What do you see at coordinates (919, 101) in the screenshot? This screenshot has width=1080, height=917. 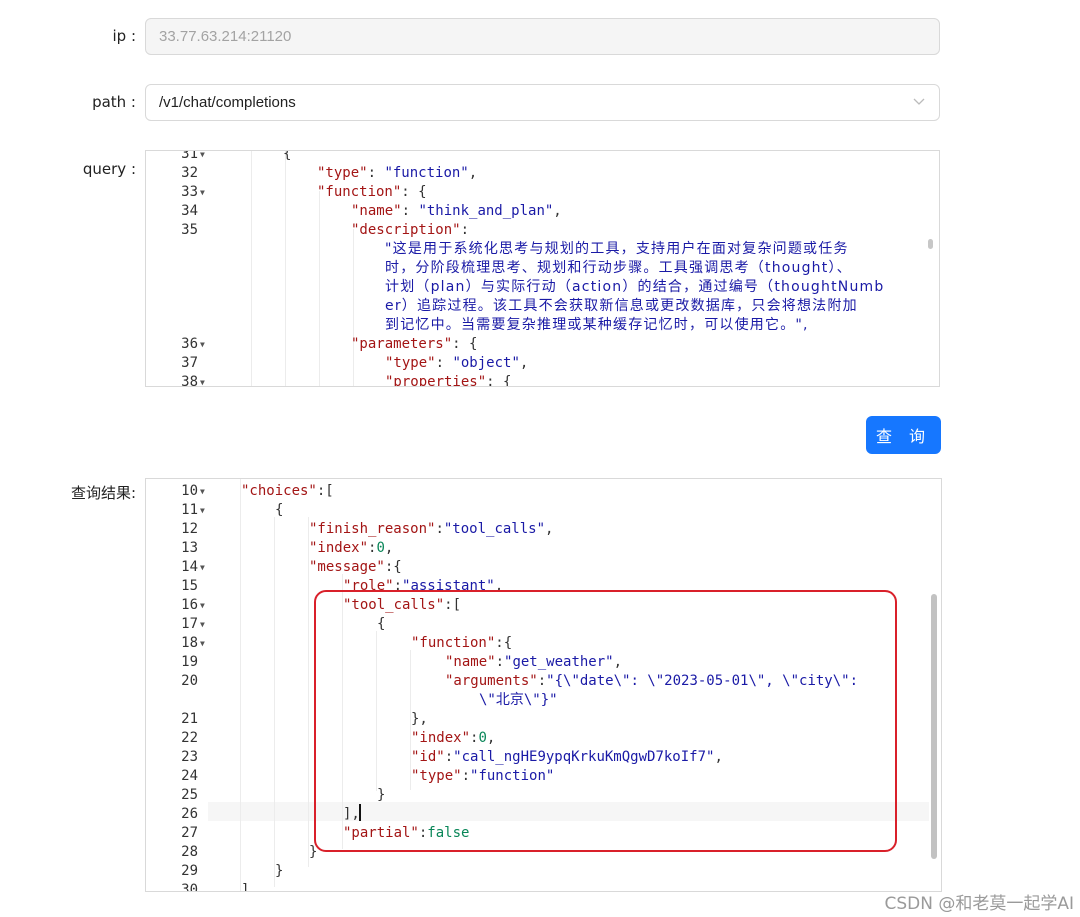 I see `chevron-down-icon` at bounding box center [919, 101].